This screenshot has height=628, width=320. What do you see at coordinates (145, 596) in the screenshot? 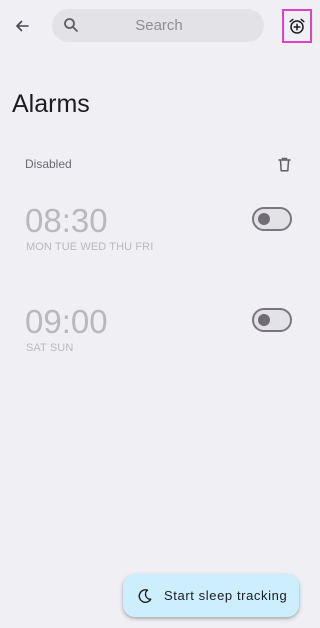
I see `moon-icon` at bounding box center [145, 596].